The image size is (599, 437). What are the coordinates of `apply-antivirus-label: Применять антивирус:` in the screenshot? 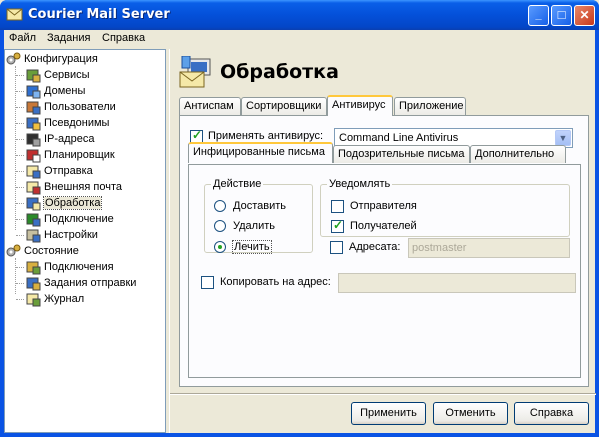 It's located at (265, 136).